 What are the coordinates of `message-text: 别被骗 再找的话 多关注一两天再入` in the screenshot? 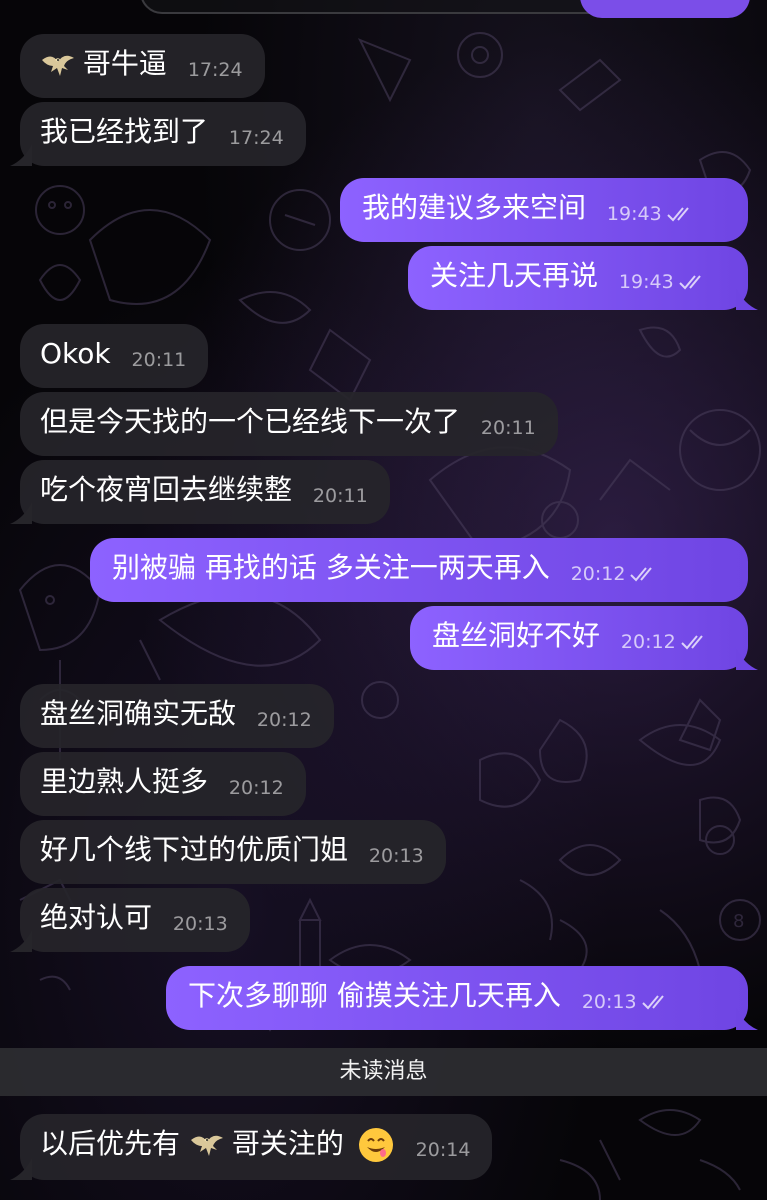 It's located at (331, 567).